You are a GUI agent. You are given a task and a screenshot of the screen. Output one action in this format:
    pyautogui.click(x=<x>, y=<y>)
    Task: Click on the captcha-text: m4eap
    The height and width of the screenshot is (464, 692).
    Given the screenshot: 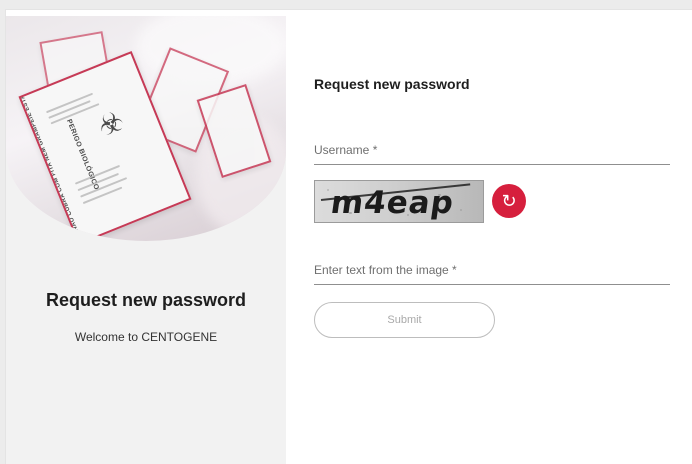 What is the action you would take?
    pyautogui.click(x=392, y=203)
    